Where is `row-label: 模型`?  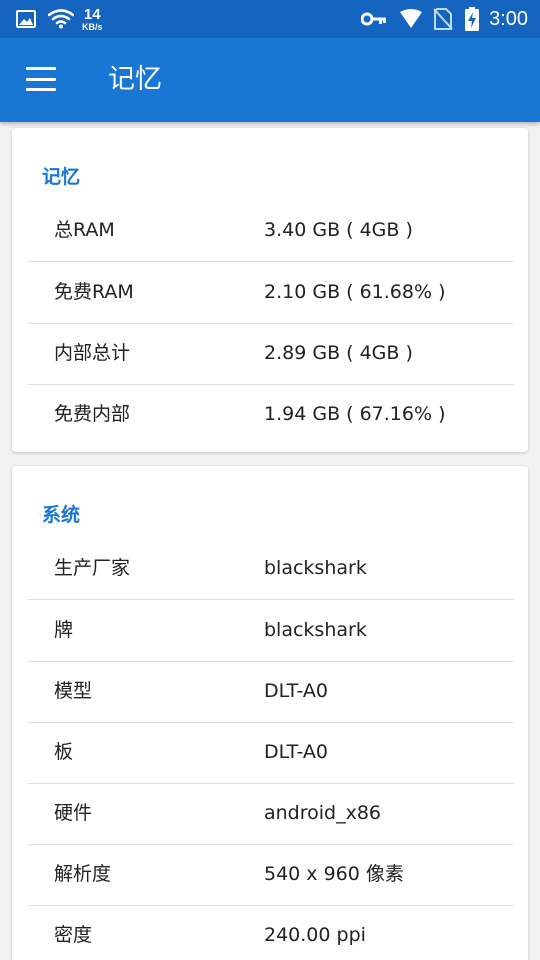
row-label: 模型 is located at coordinates (73, 691).